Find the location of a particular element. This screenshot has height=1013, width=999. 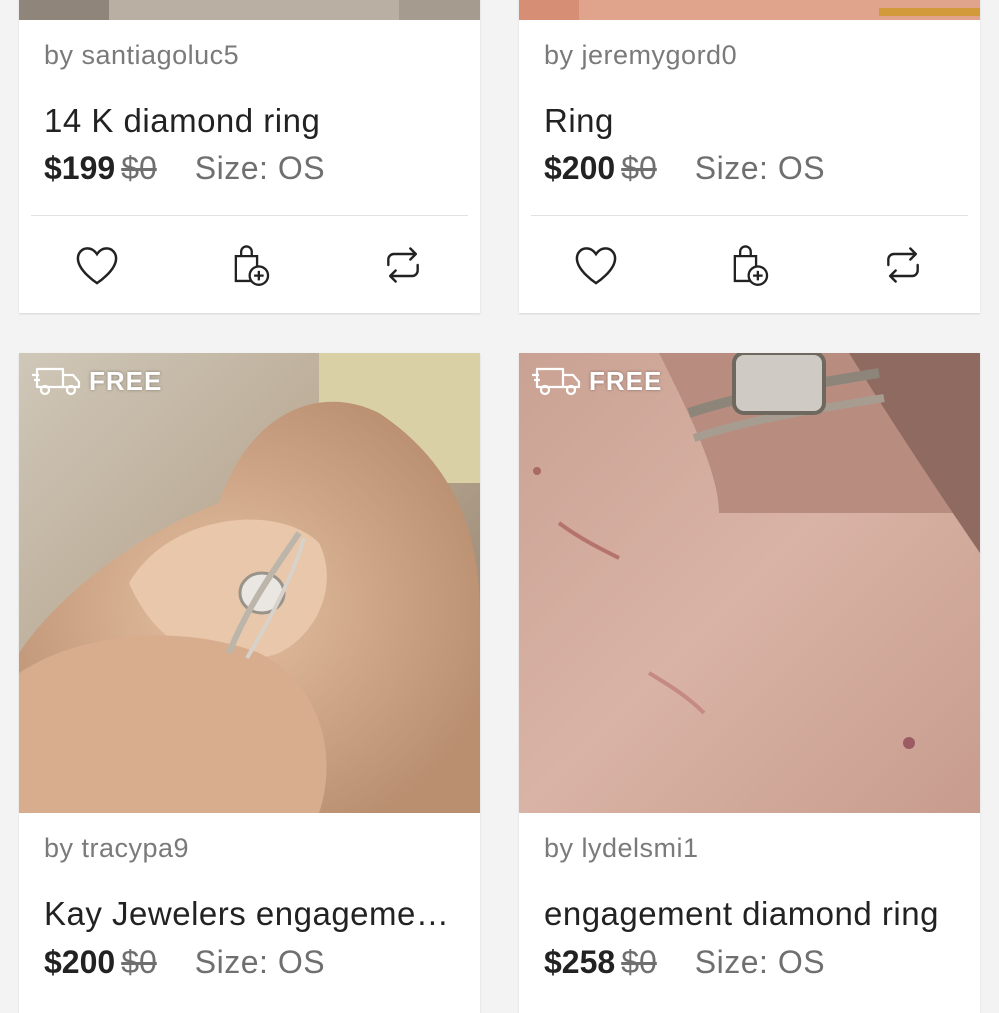

seller-username: by santiagoluc5 is located at coordinates (141, 55).